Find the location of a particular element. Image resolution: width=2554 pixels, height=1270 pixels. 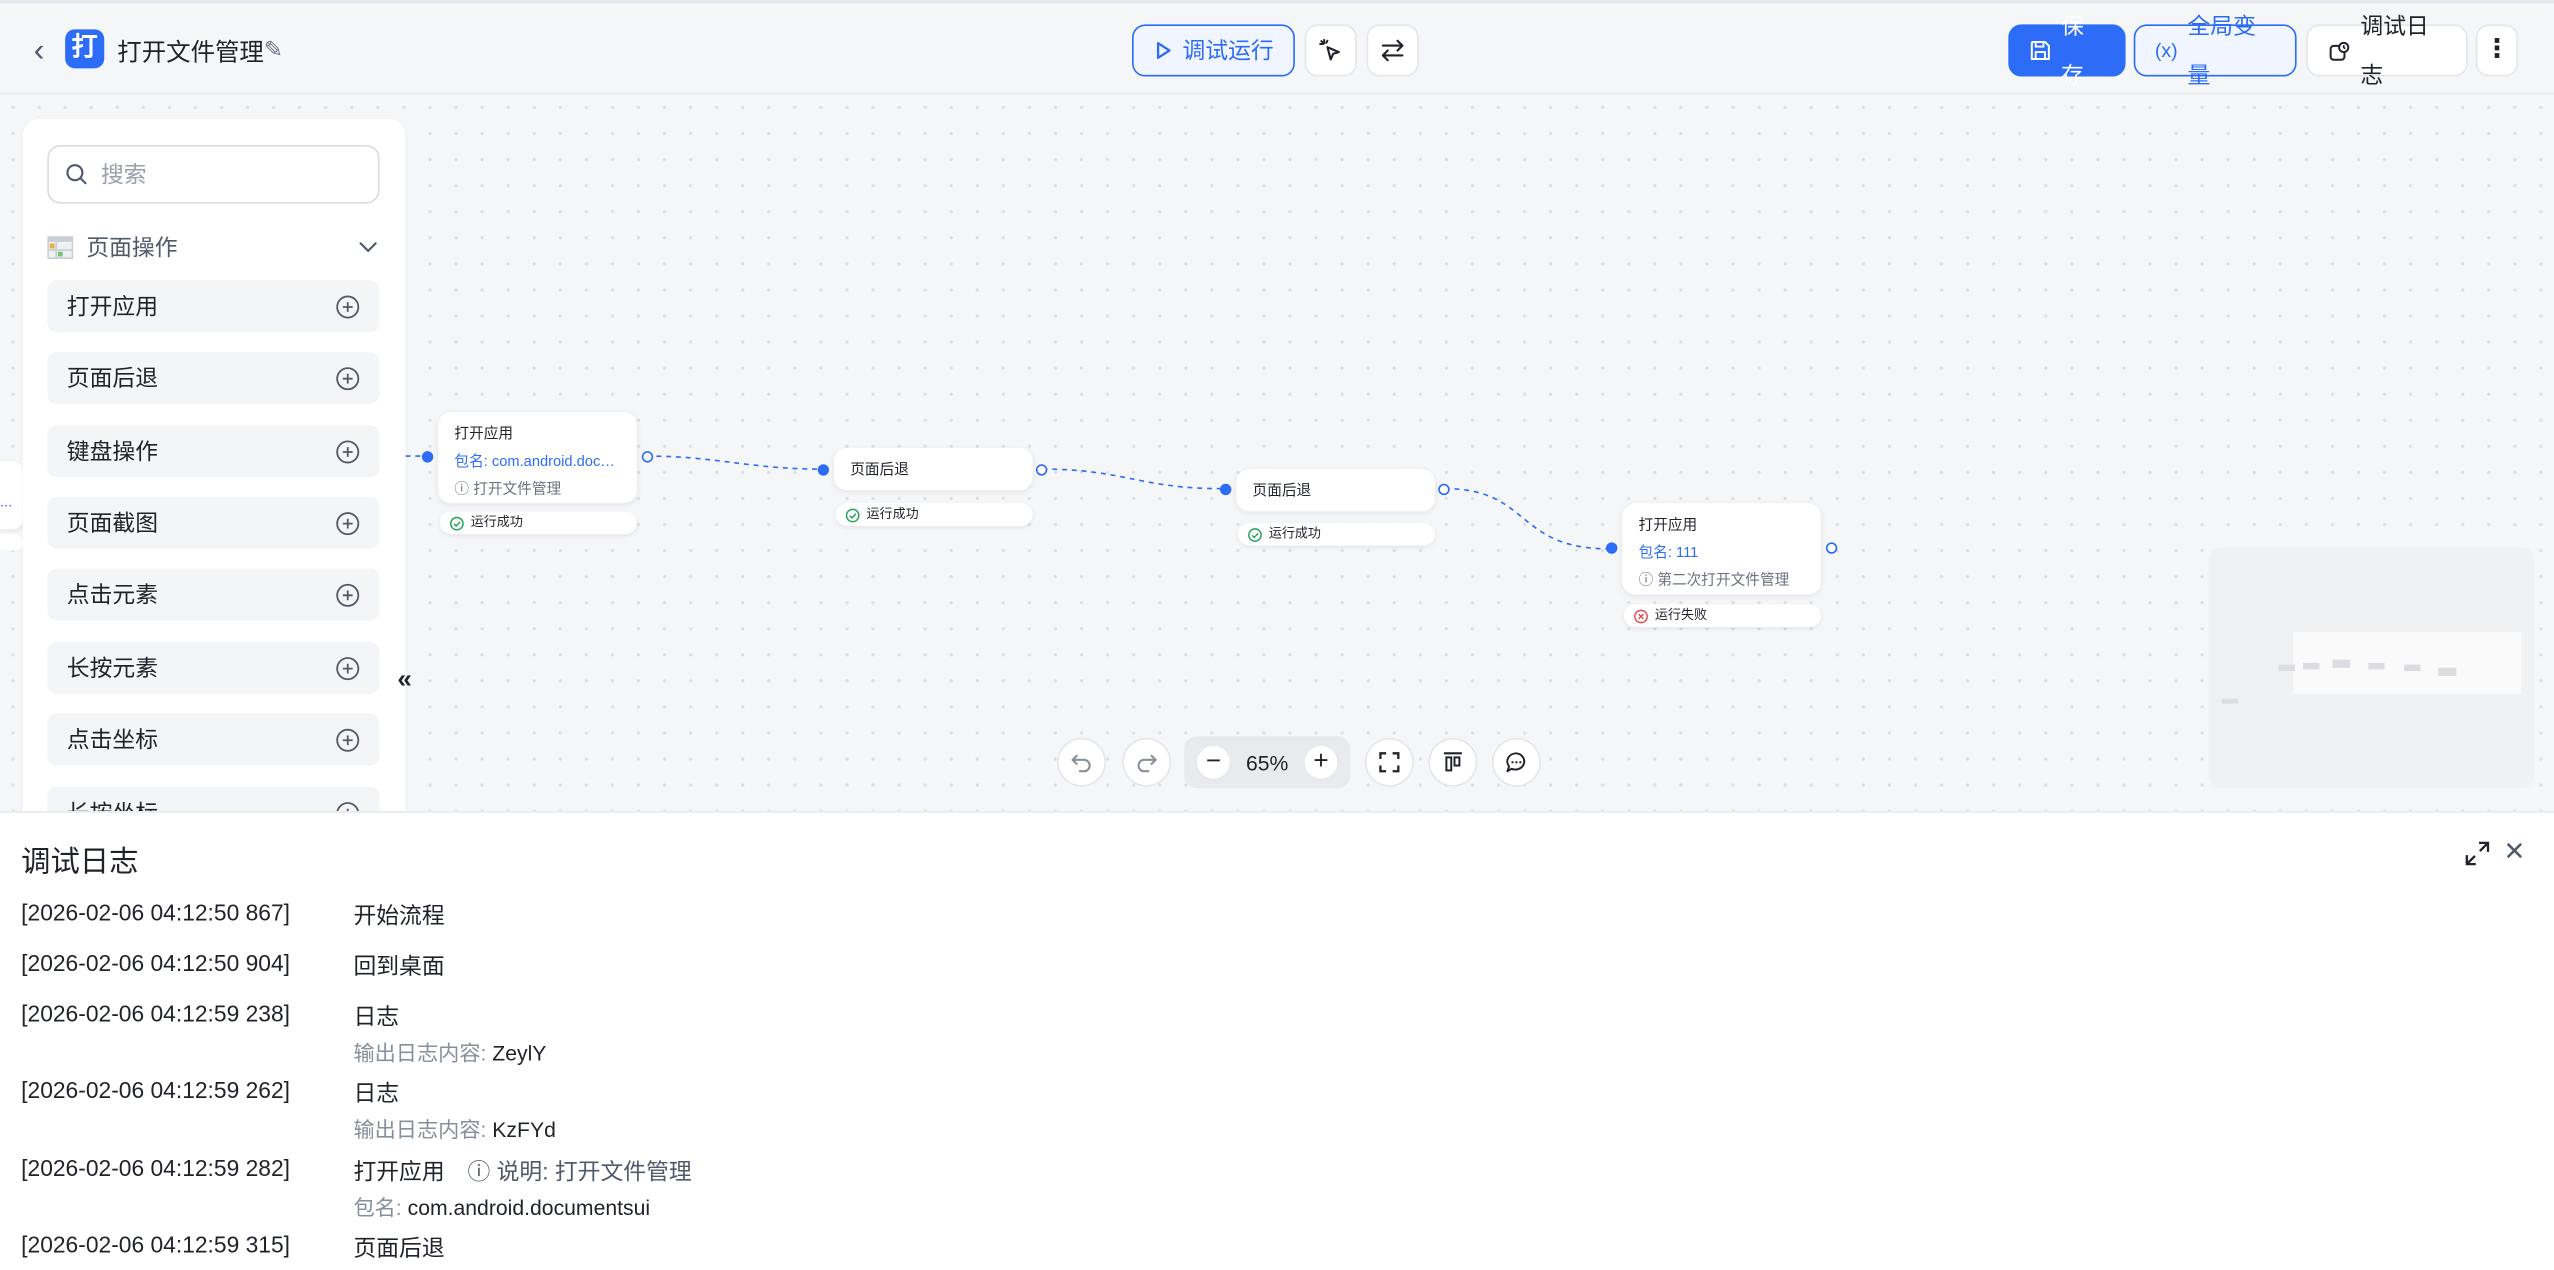

section-label: 页面操作 is located at coordinates (132, 247).